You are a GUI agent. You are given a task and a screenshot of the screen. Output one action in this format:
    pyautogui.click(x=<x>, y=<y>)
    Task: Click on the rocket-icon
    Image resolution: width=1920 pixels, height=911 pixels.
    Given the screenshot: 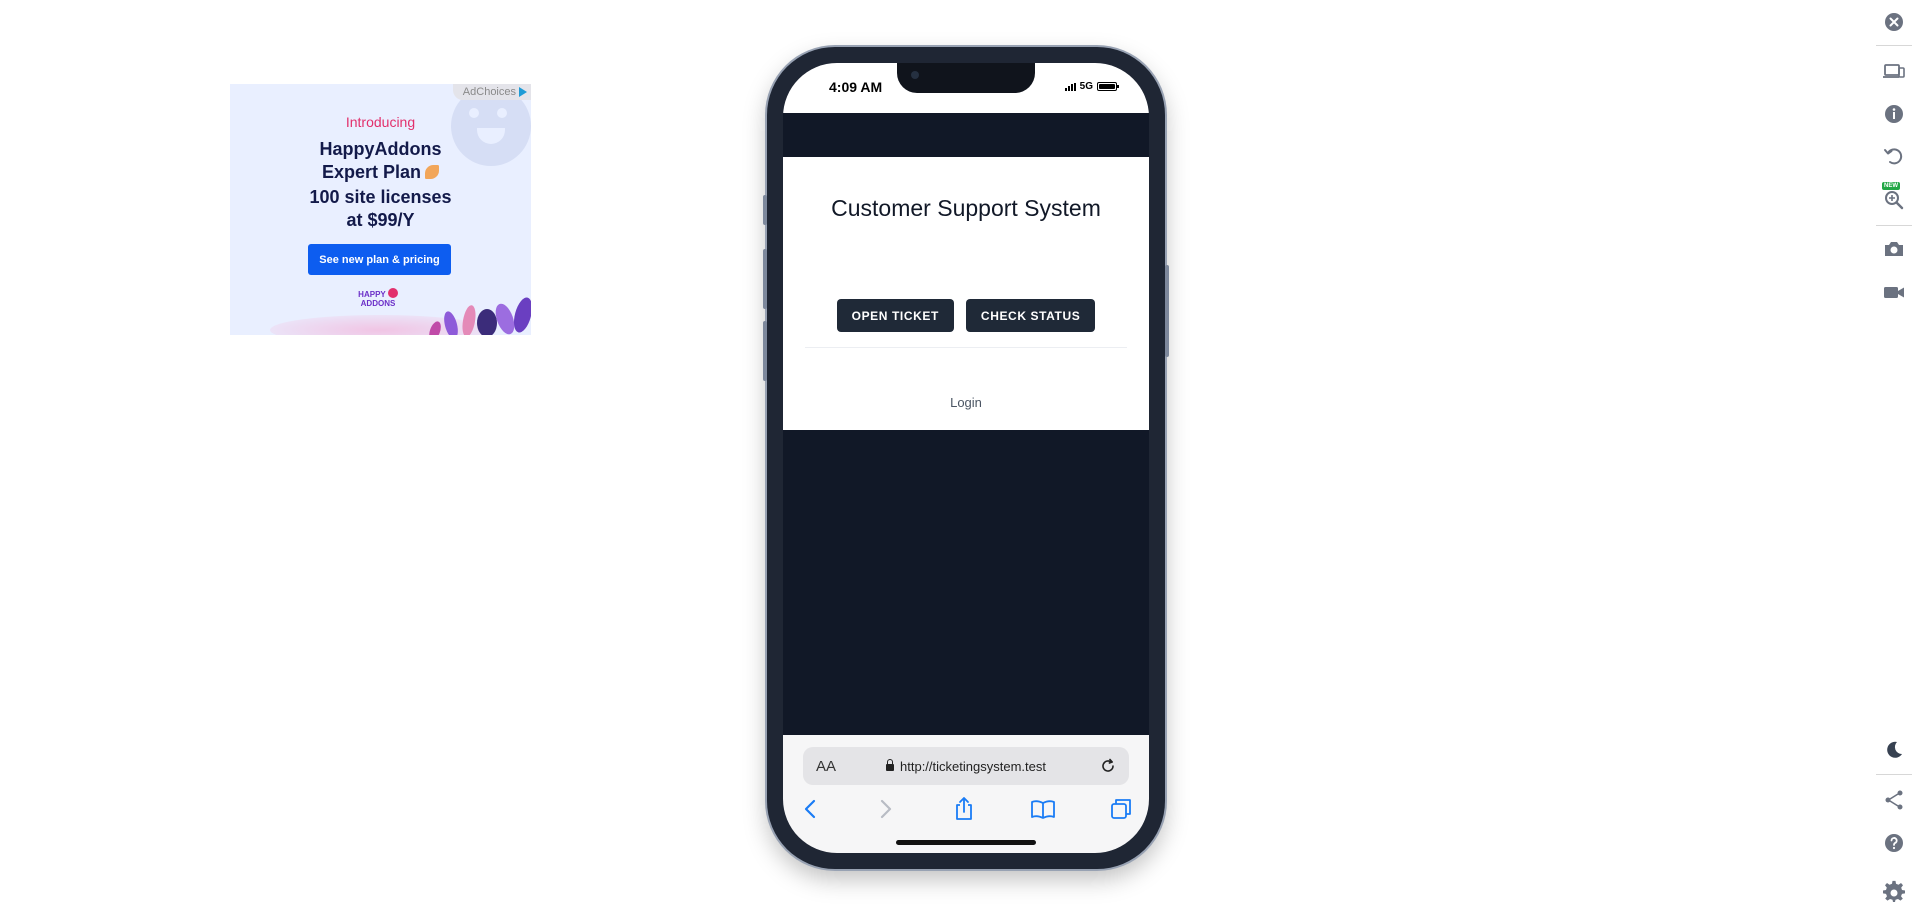 What is the action you would take?
    pyautogui.click(x=432, y=172)
    